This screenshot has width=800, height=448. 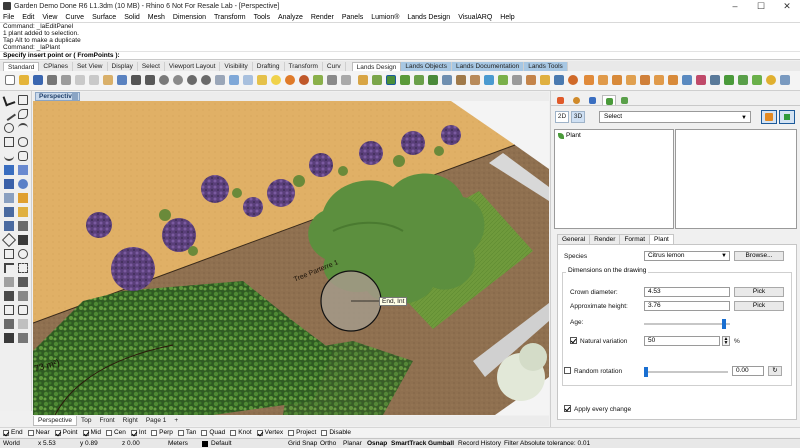 What do you see at coordinates (136, 80) in the screenshot?
I see `pan-icon` at bounding box center [136, 80].